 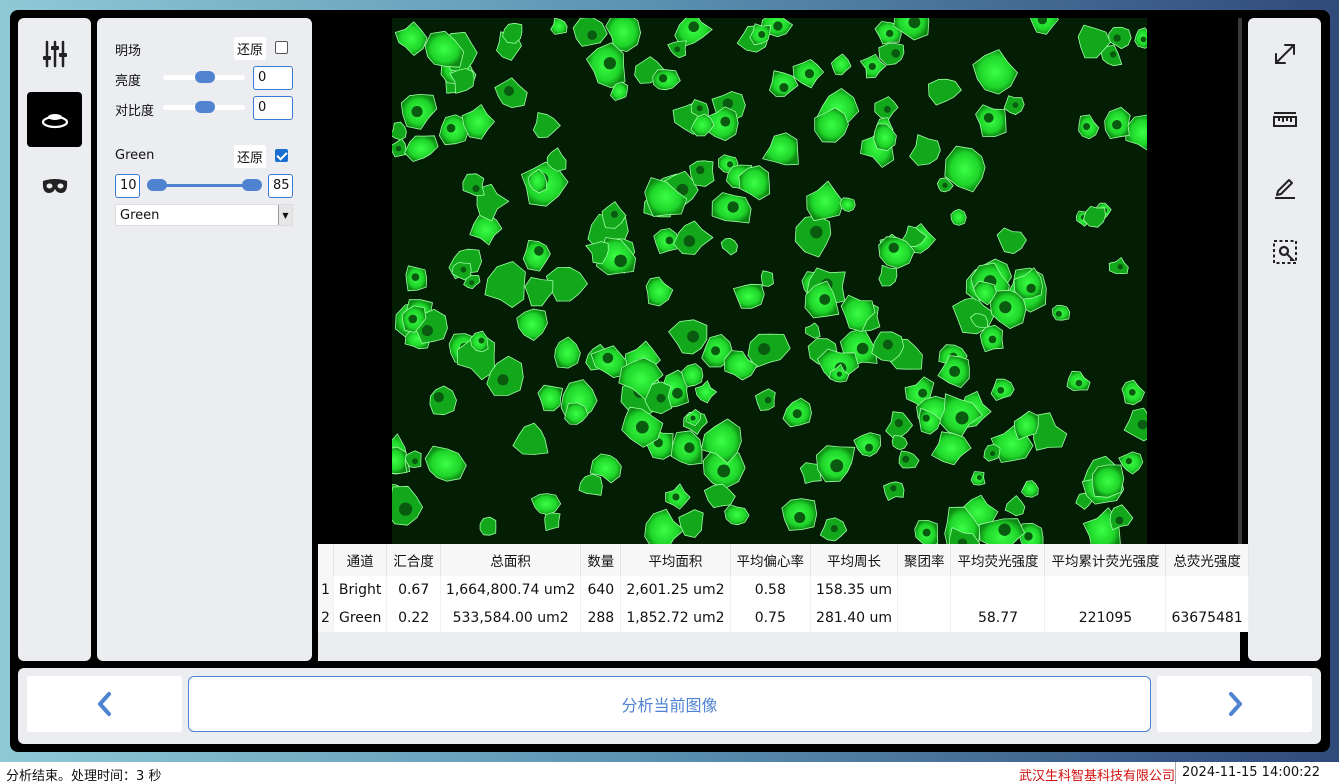 What do you see at coordinates (854, 560) in the screenshot?
I see `column-header: 平均周长` at bounding box center [854, 560].